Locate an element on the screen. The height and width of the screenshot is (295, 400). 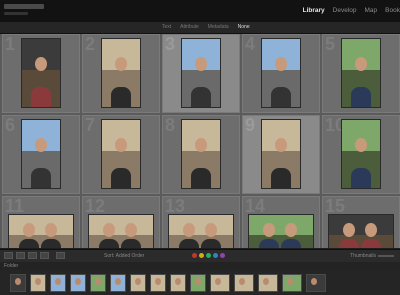
grid-cell: 13 is located at coordinates (201, 222).